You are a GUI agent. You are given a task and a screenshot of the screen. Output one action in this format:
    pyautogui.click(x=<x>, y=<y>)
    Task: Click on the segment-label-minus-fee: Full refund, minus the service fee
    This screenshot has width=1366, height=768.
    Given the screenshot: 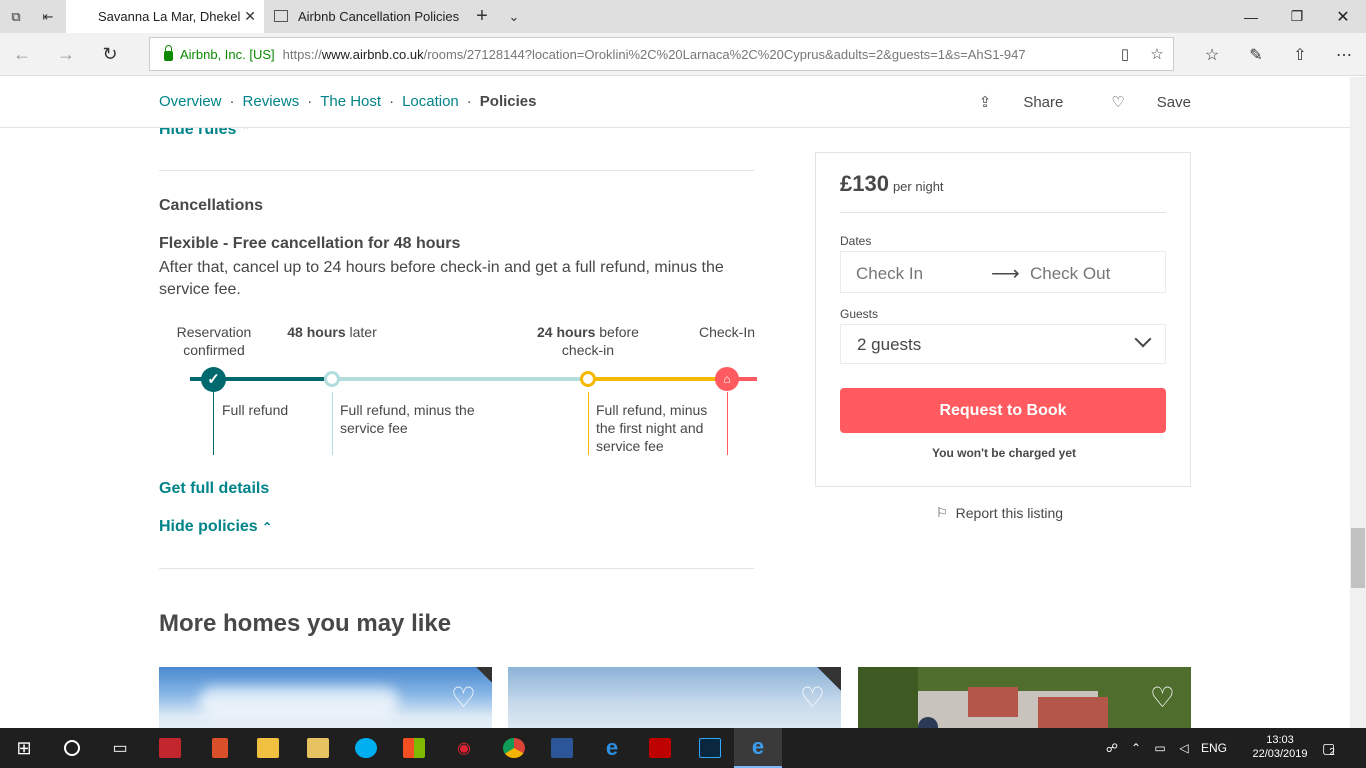 What is the action you would take?
    pyautogui.click(x=407, y=419)
    